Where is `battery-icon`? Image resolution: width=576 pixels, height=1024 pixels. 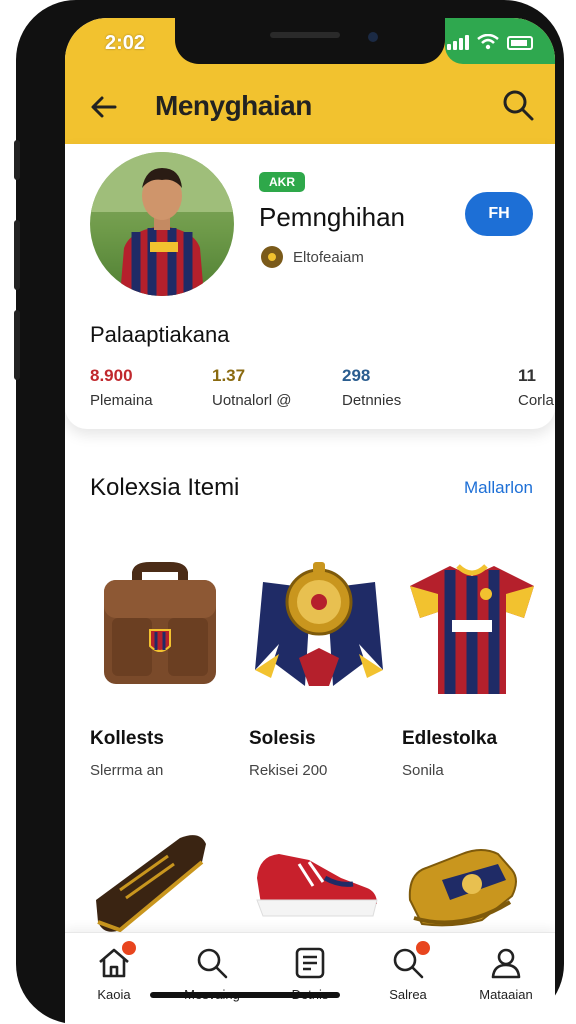 battery-icon is located at coordinates (520, 43).